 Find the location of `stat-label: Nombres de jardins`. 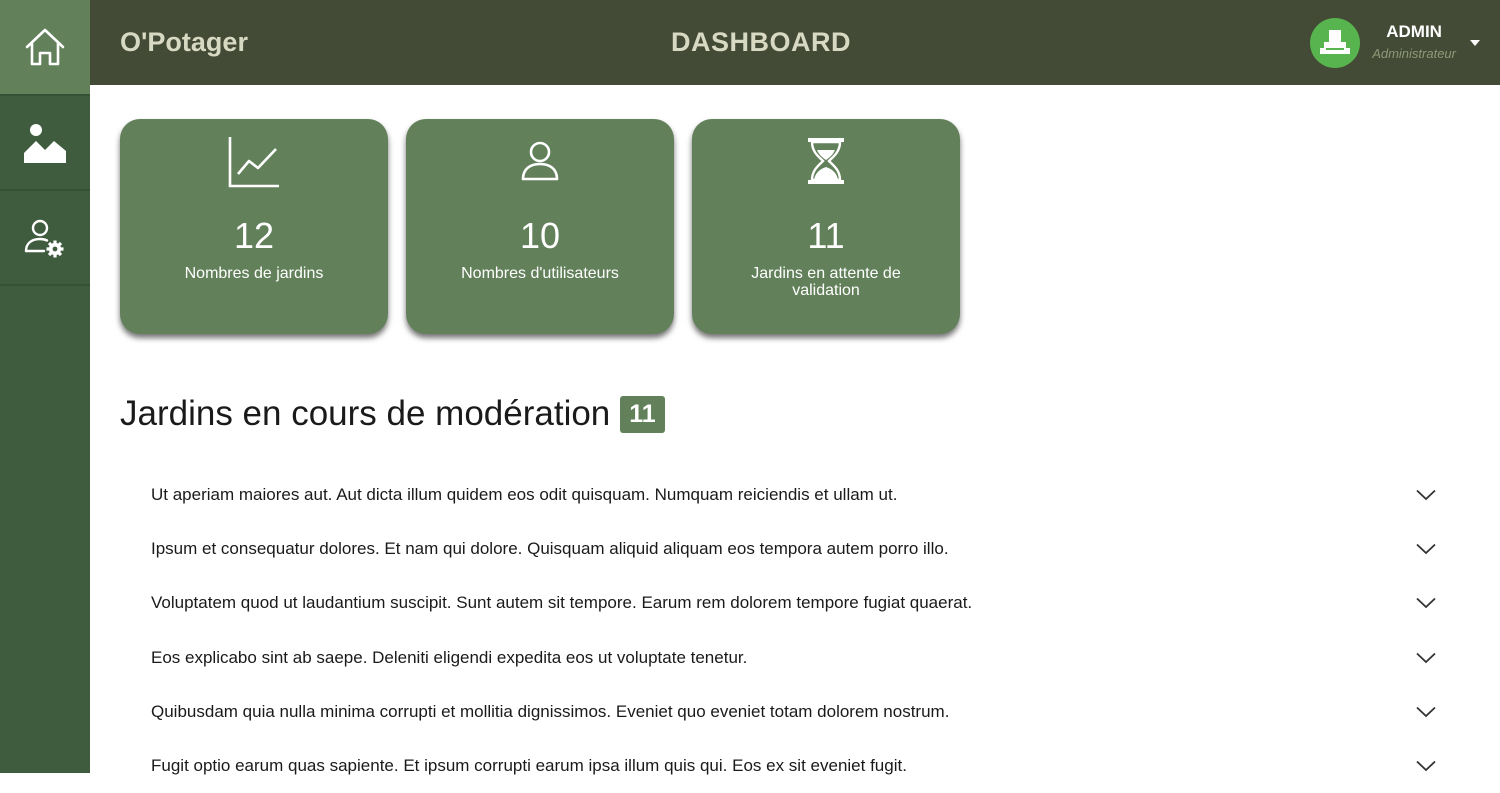

stat-label: Nombres de jardins is located at coordinates (254, 273).